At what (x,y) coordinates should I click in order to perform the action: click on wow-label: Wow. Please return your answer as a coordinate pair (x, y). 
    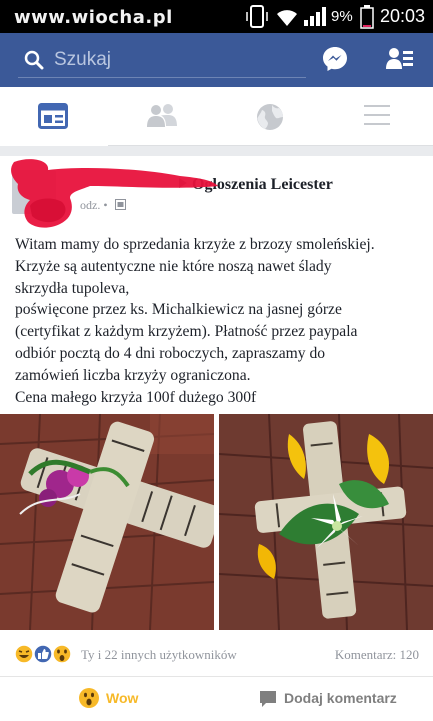
    Looking at the image, I should click on (122, 698).